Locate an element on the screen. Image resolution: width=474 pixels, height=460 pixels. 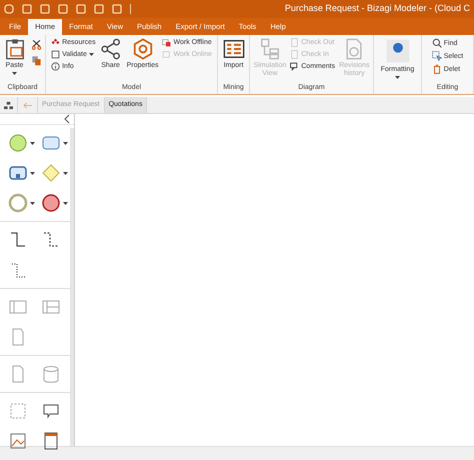
search-icon is located at coordinates (437, 43).